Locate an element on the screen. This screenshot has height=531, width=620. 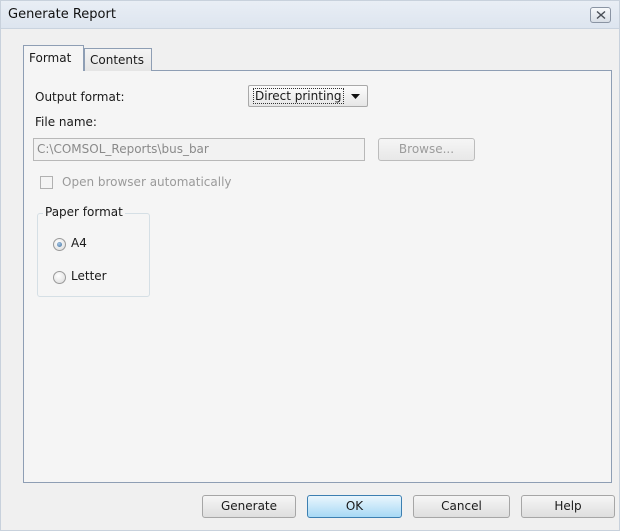
help-button: Help is located at coordinates (568, 506).